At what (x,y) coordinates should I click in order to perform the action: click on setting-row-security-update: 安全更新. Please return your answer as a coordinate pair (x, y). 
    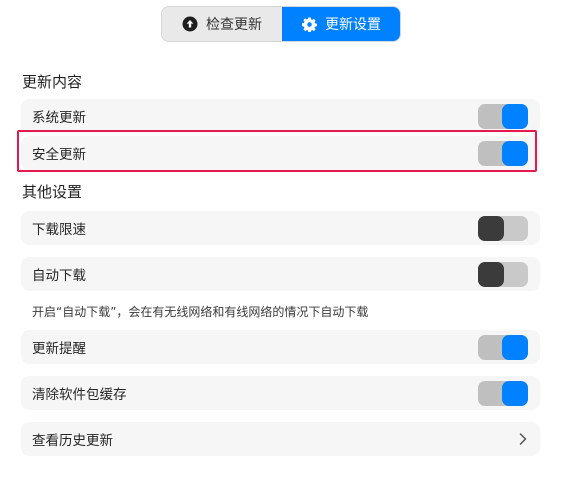
    Looking at the image, I should click on (280, 153).